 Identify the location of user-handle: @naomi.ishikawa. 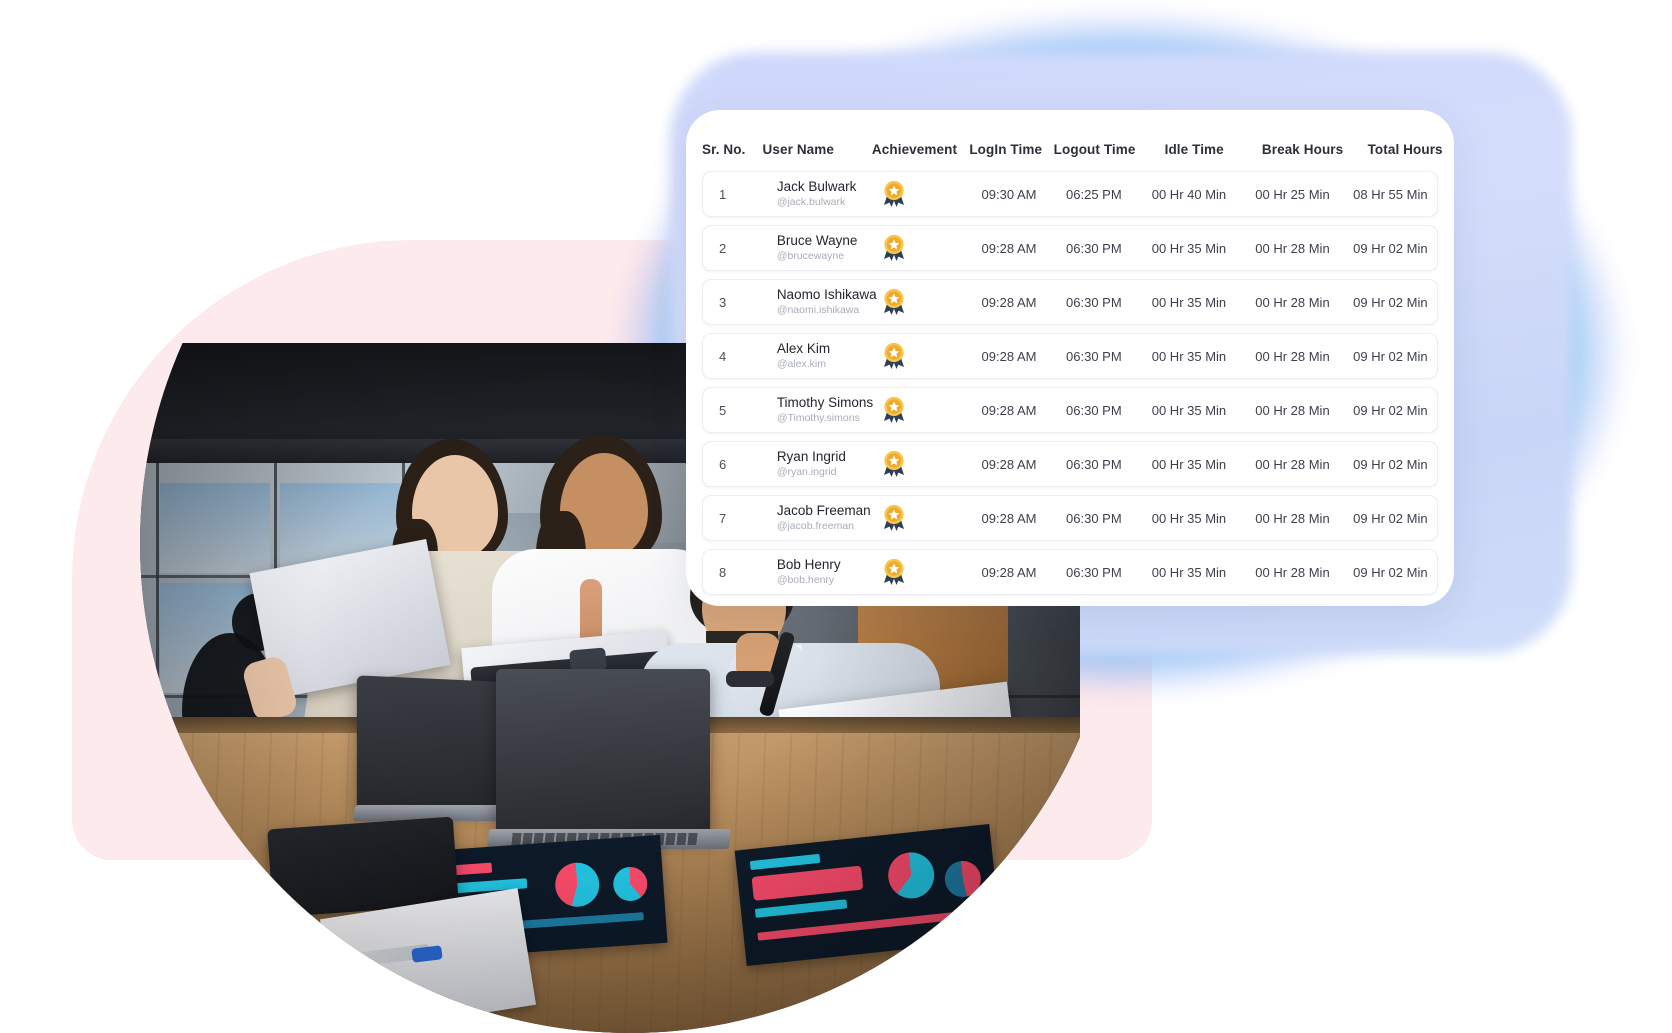
(818, 309).